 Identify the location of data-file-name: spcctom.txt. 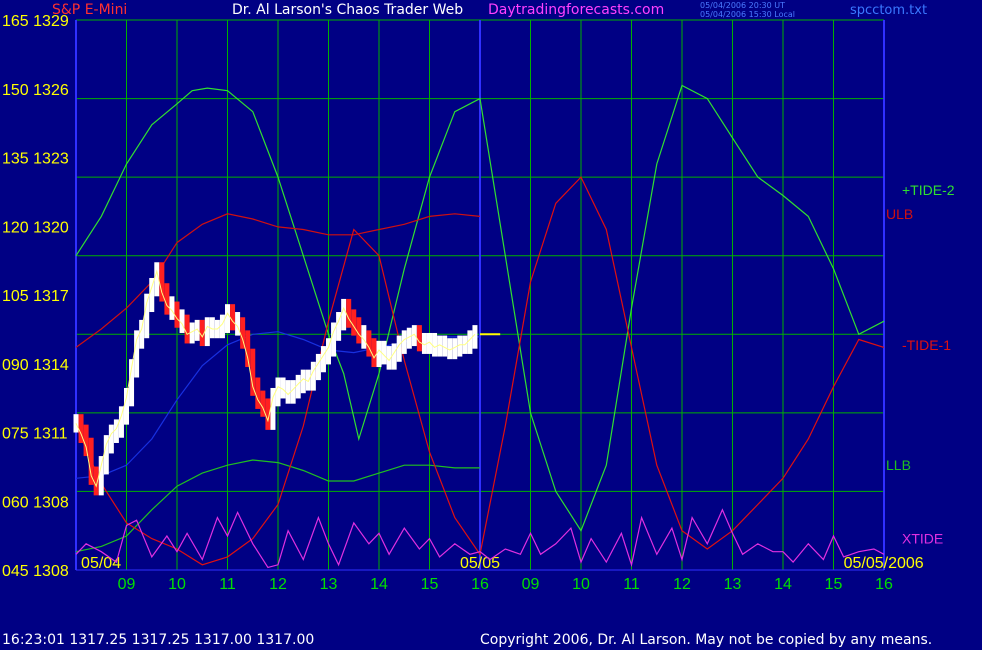
(889, 10).